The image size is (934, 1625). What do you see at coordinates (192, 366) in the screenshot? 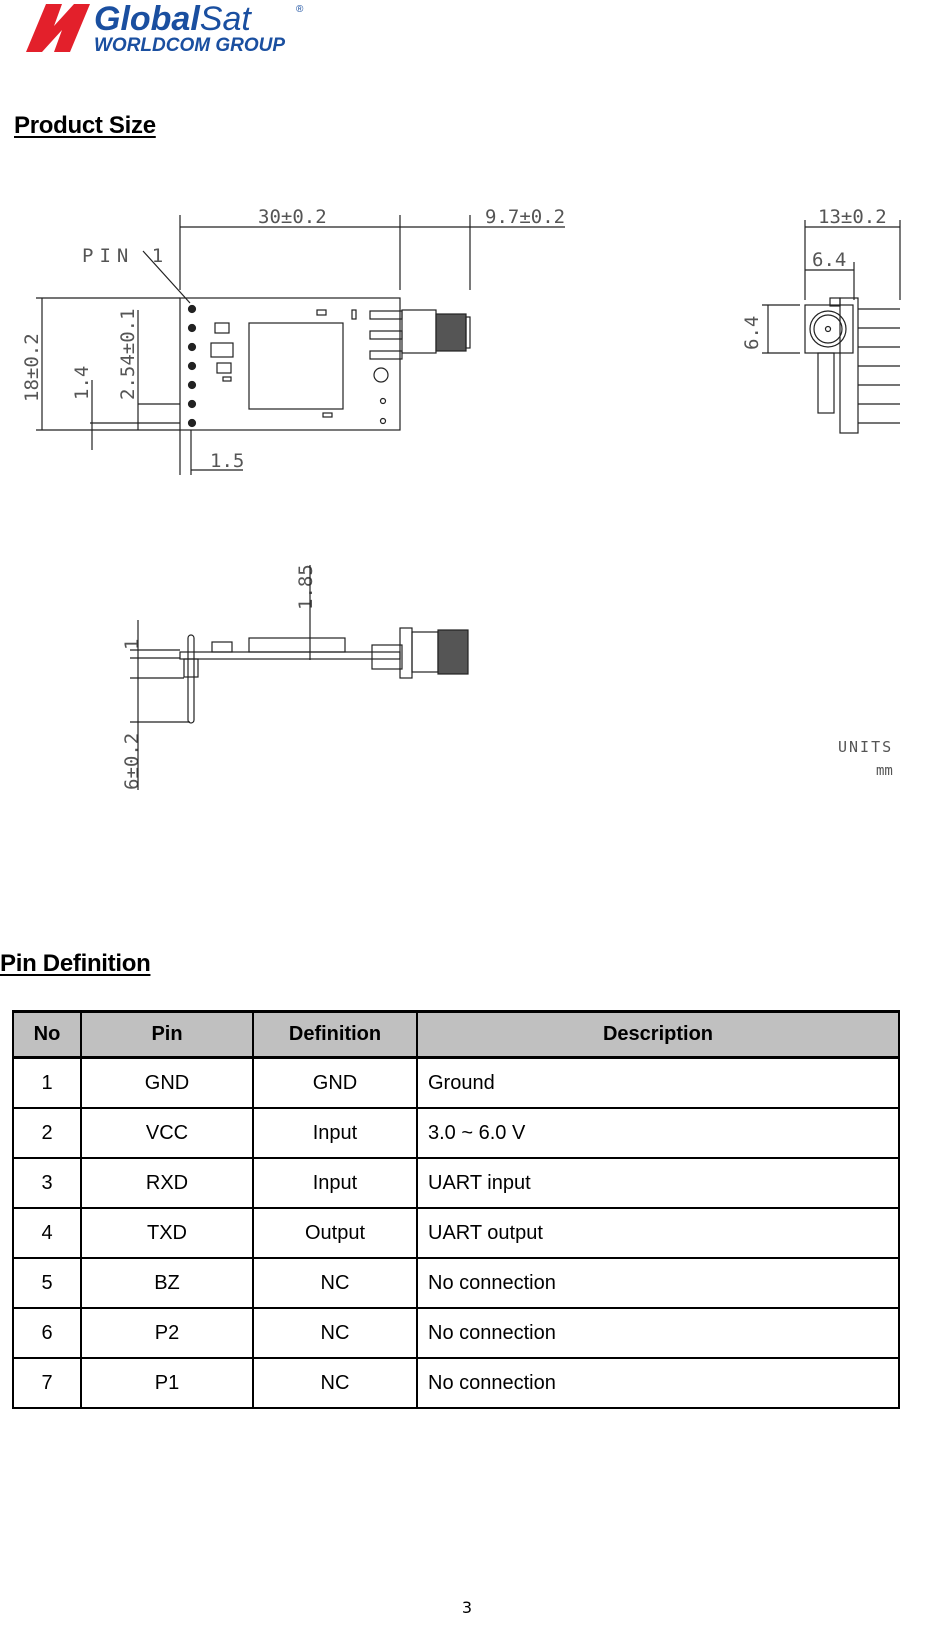
I see `pin-row` at bounding box center [192, 366].